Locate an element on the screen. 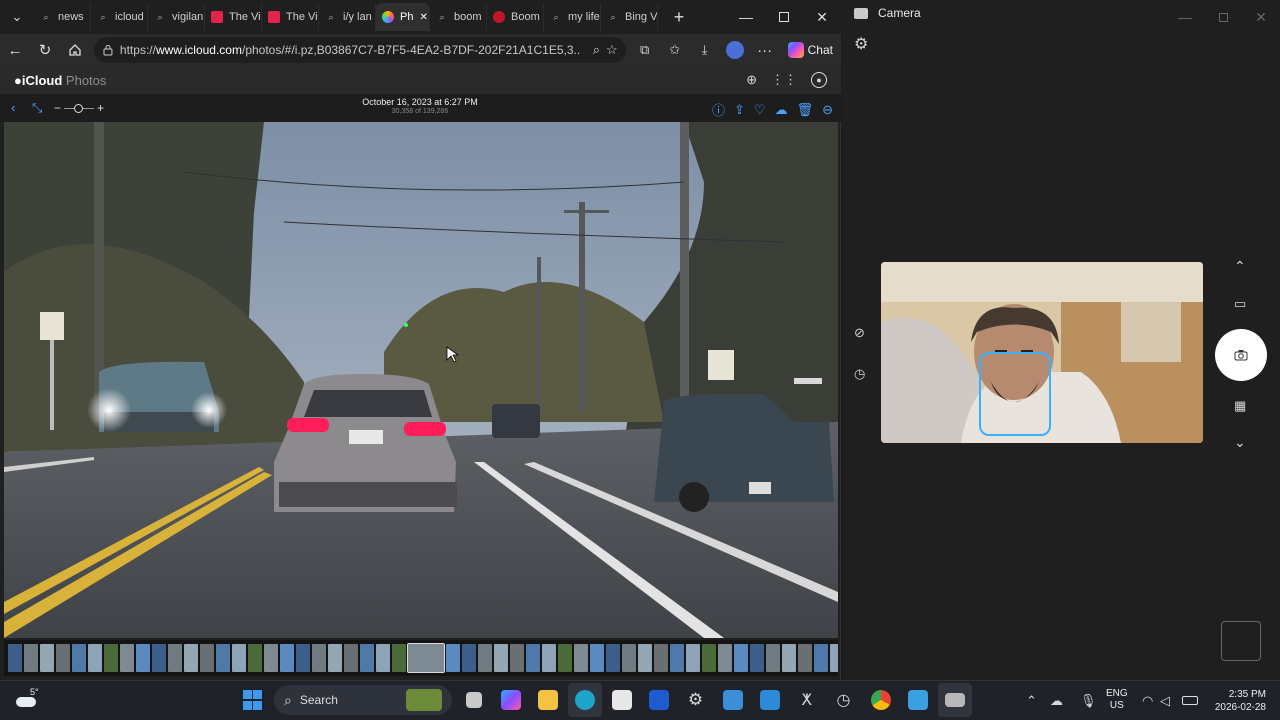 This screenshot has height=720, width=1280. icloud-logo: ●iCloud Photos is located at coordinates (60, 80).